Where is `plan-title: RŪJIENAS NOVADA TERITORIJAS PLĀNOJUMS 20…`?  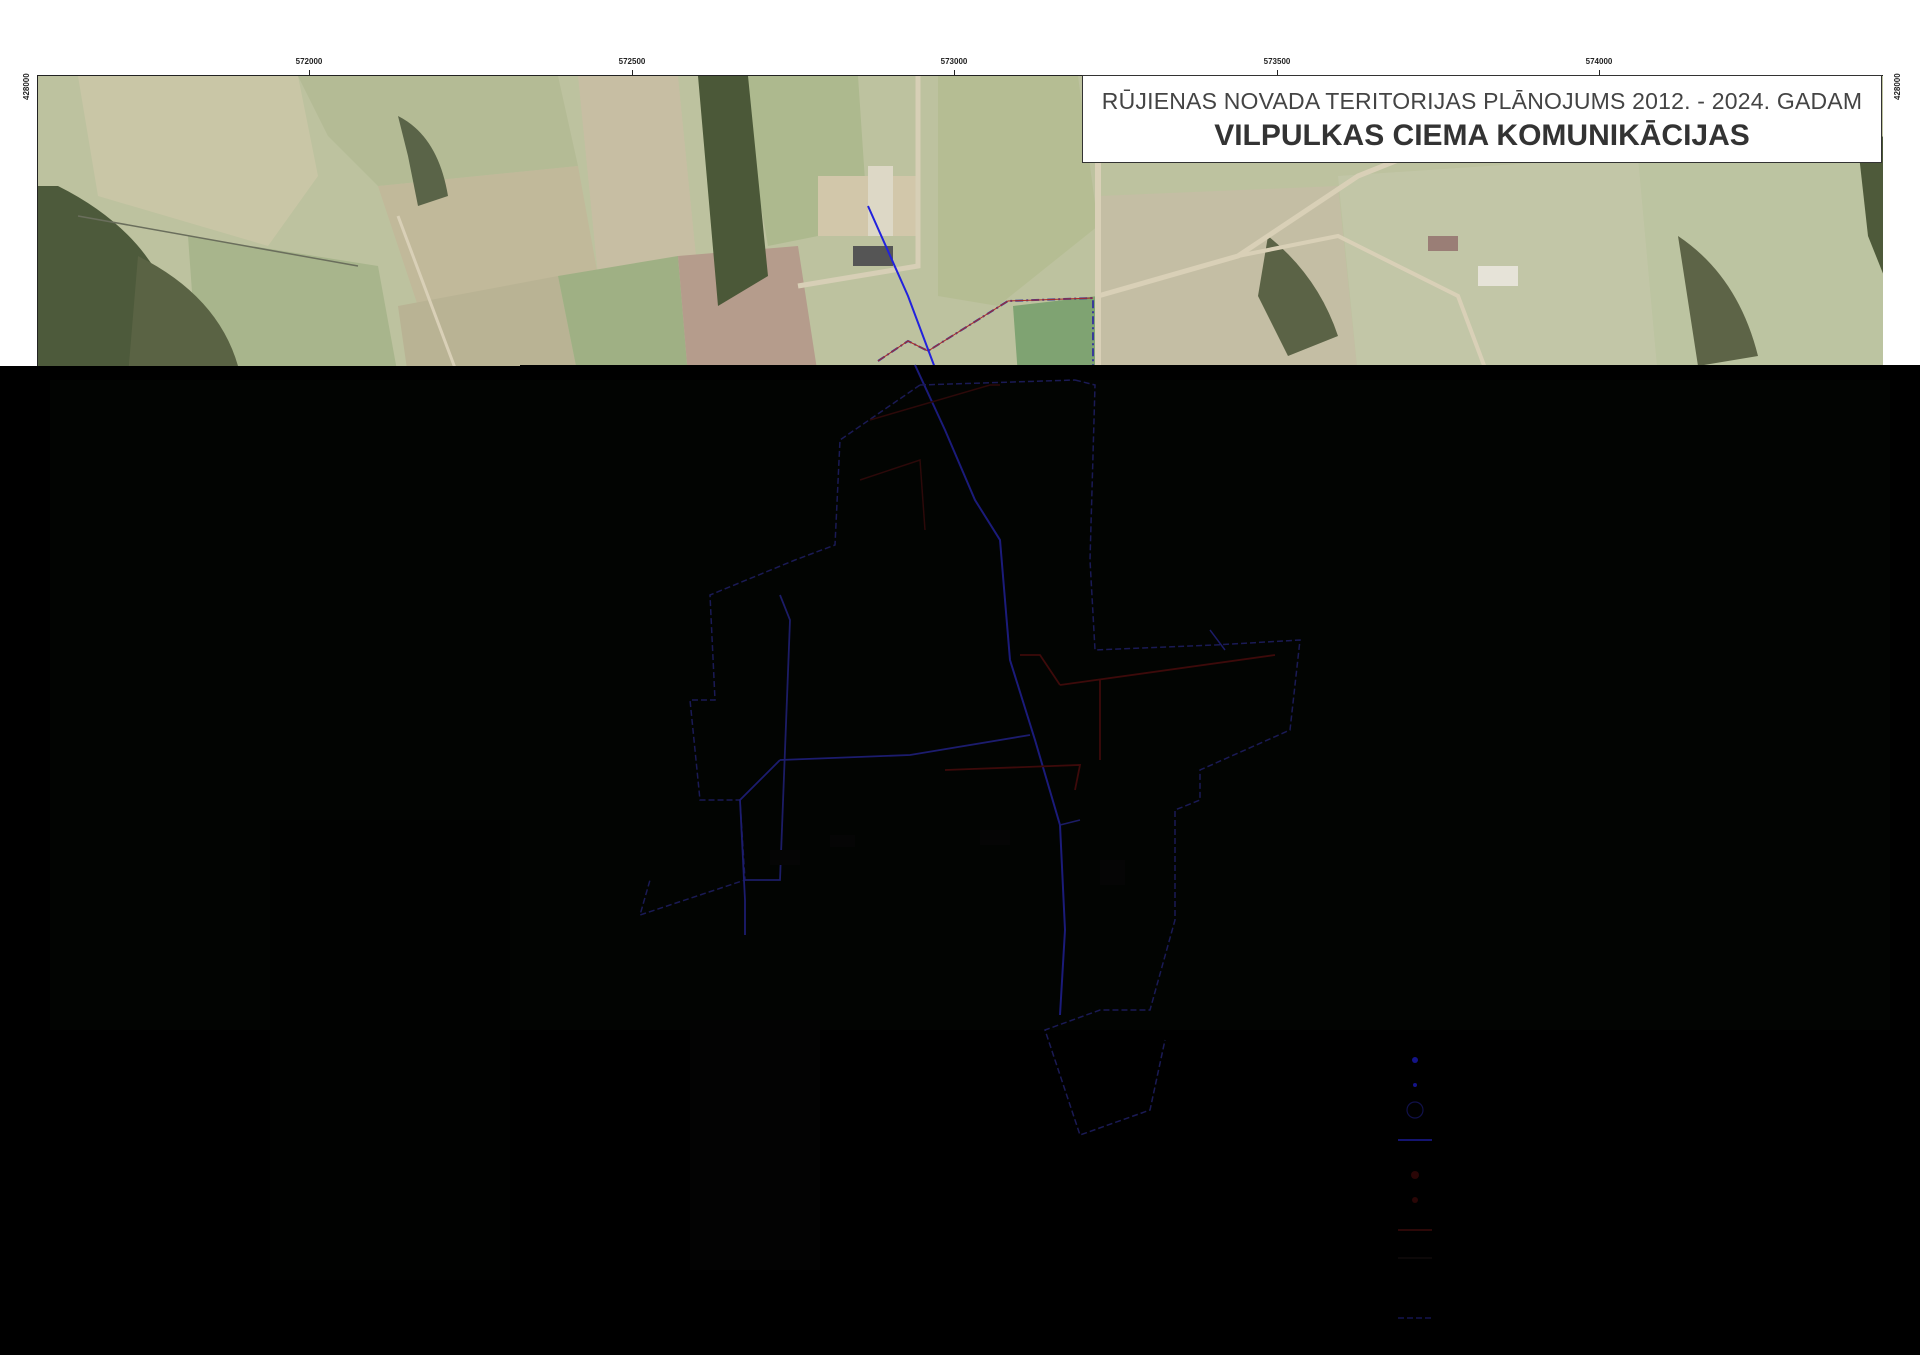 plan-title: RŪJIENAS NOVADA TERITORIJAS PLĀNOJUMS 20… is located at coordinates (1482, 101).